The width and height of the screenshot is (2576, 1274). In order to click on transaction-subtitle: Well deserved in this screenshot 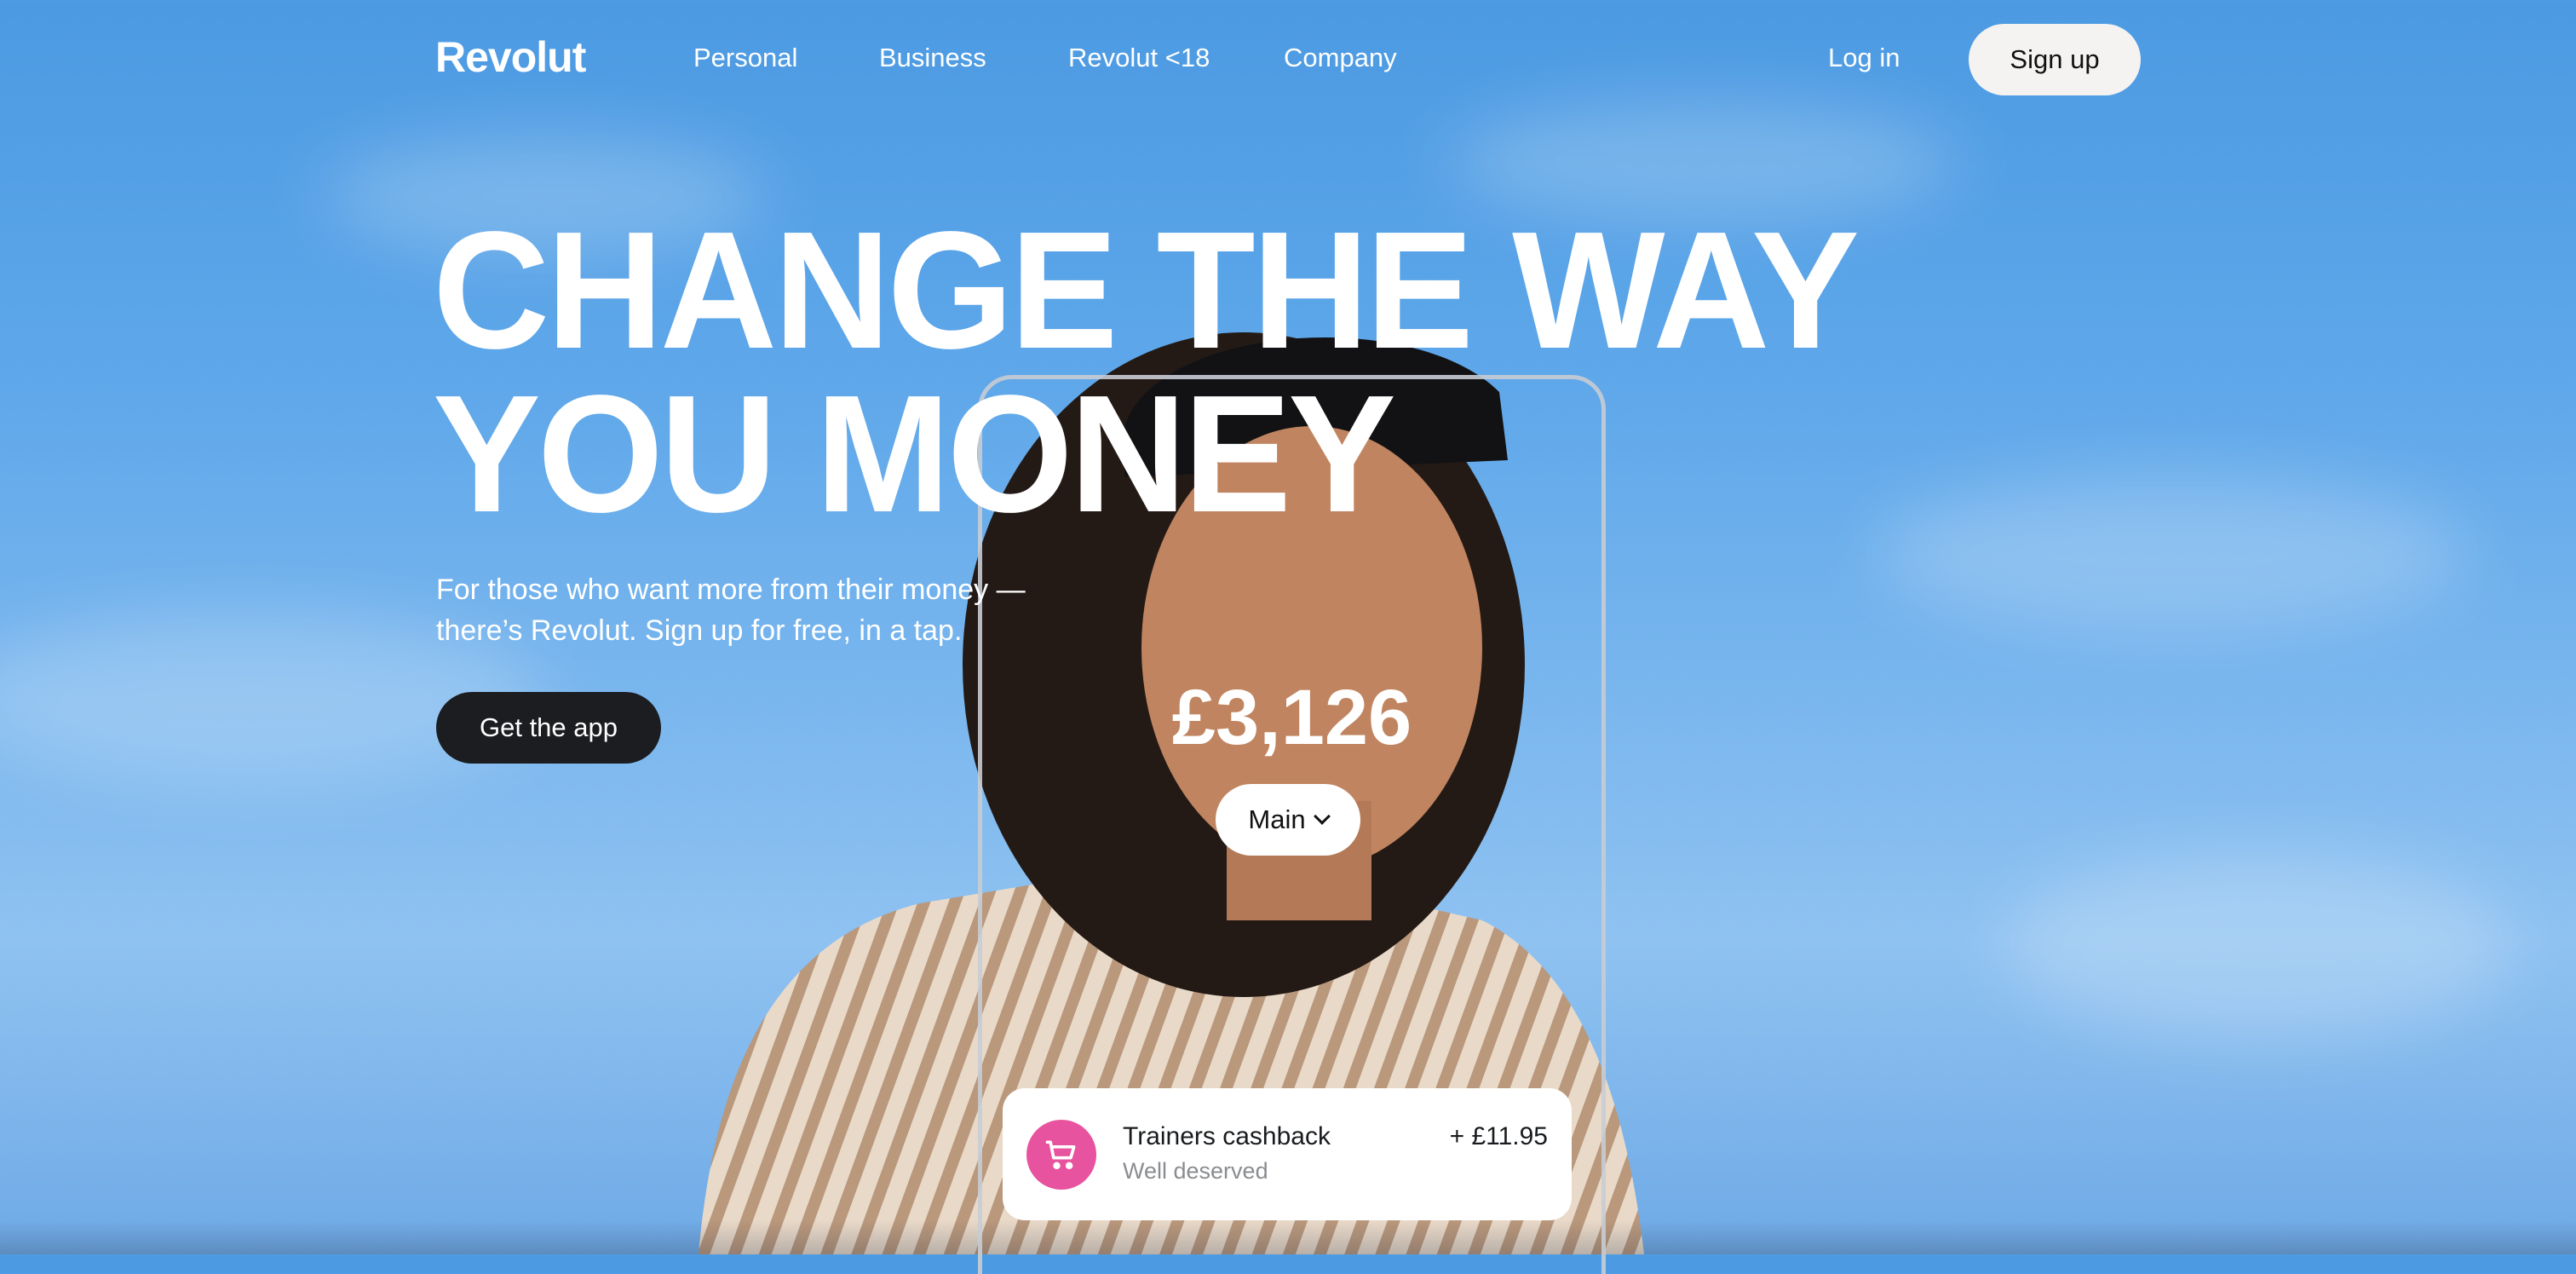, I will do `click(1195, 1171)`.